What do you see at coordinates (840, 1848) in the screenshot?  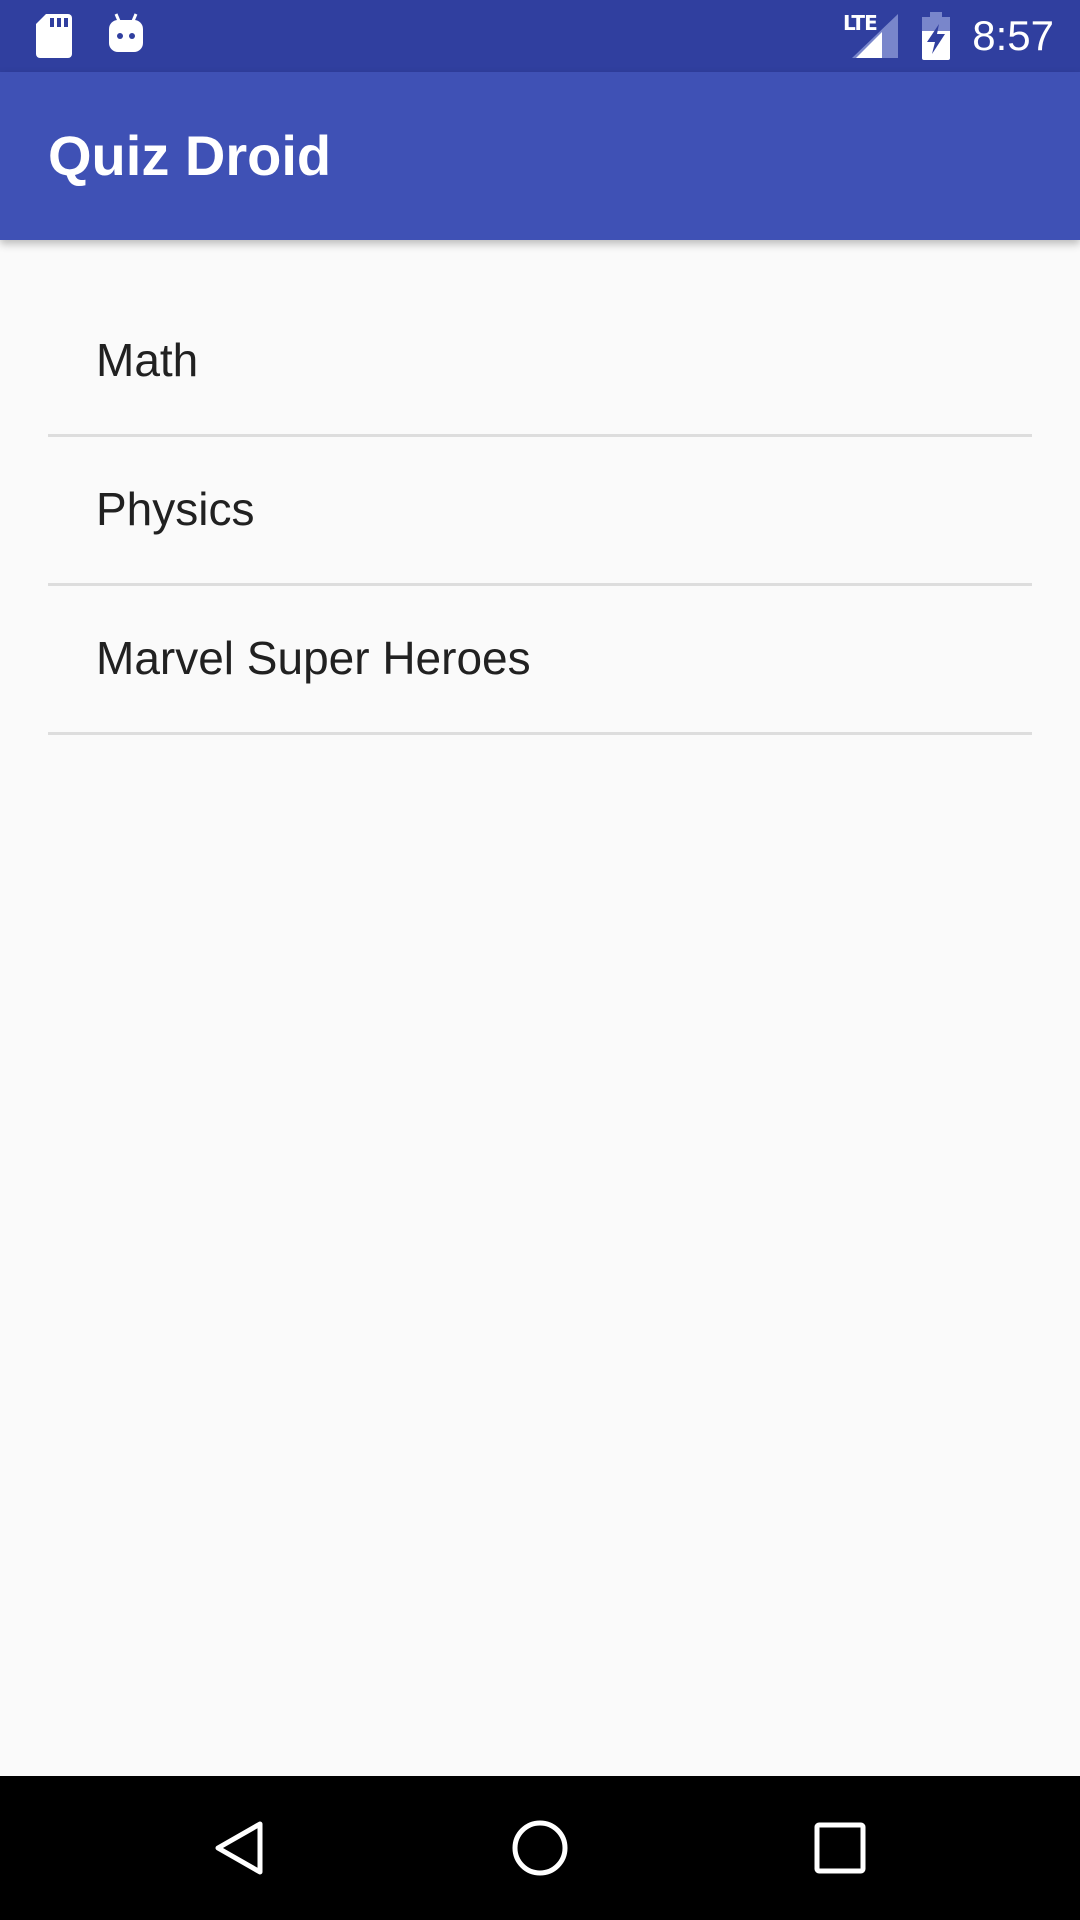 I see `recents-icon` at bounding box center [840, 1848].